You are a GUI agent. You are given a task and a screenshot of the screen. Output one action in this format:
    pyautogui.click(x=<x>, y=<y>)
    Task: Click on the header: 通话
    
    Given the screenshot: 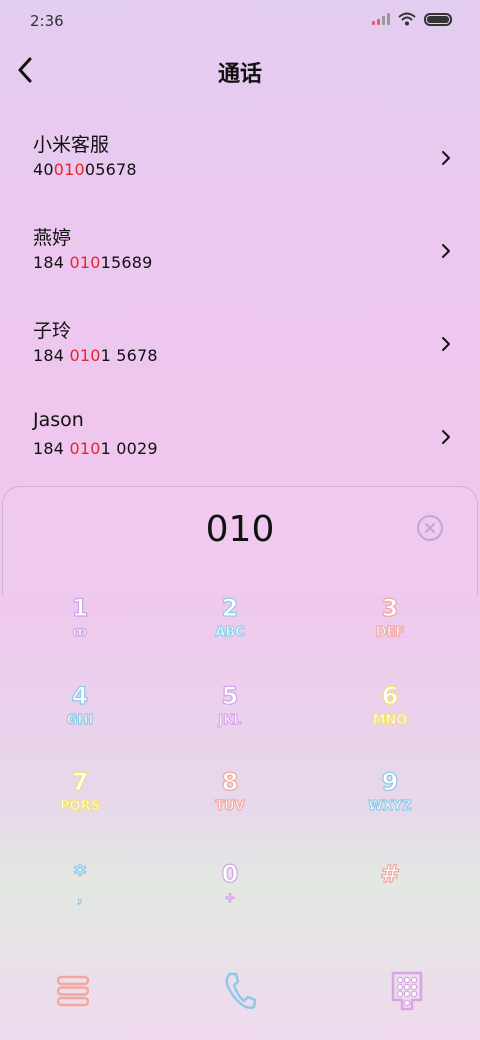 What is the action you would take?
    pyautogui.click(x=240, y=71)
    